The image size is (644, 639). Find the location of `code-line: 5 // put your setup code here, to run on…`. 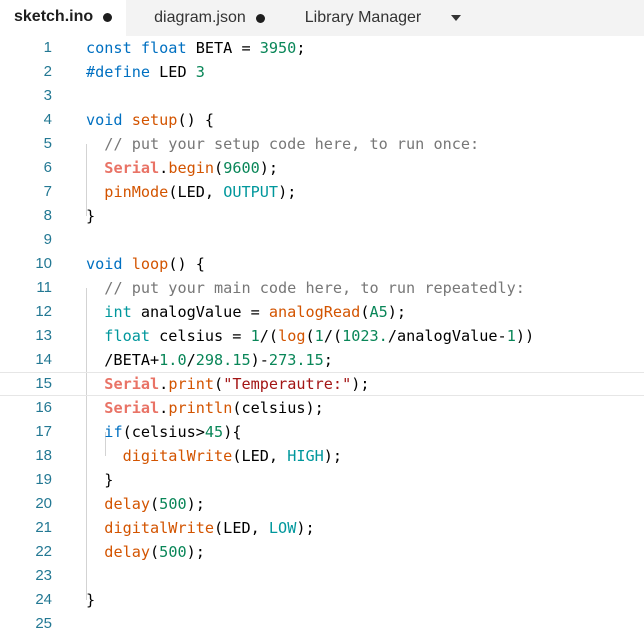

code-line: 5 // put your setup code here, to run on… is located at coordinates (322, 144).